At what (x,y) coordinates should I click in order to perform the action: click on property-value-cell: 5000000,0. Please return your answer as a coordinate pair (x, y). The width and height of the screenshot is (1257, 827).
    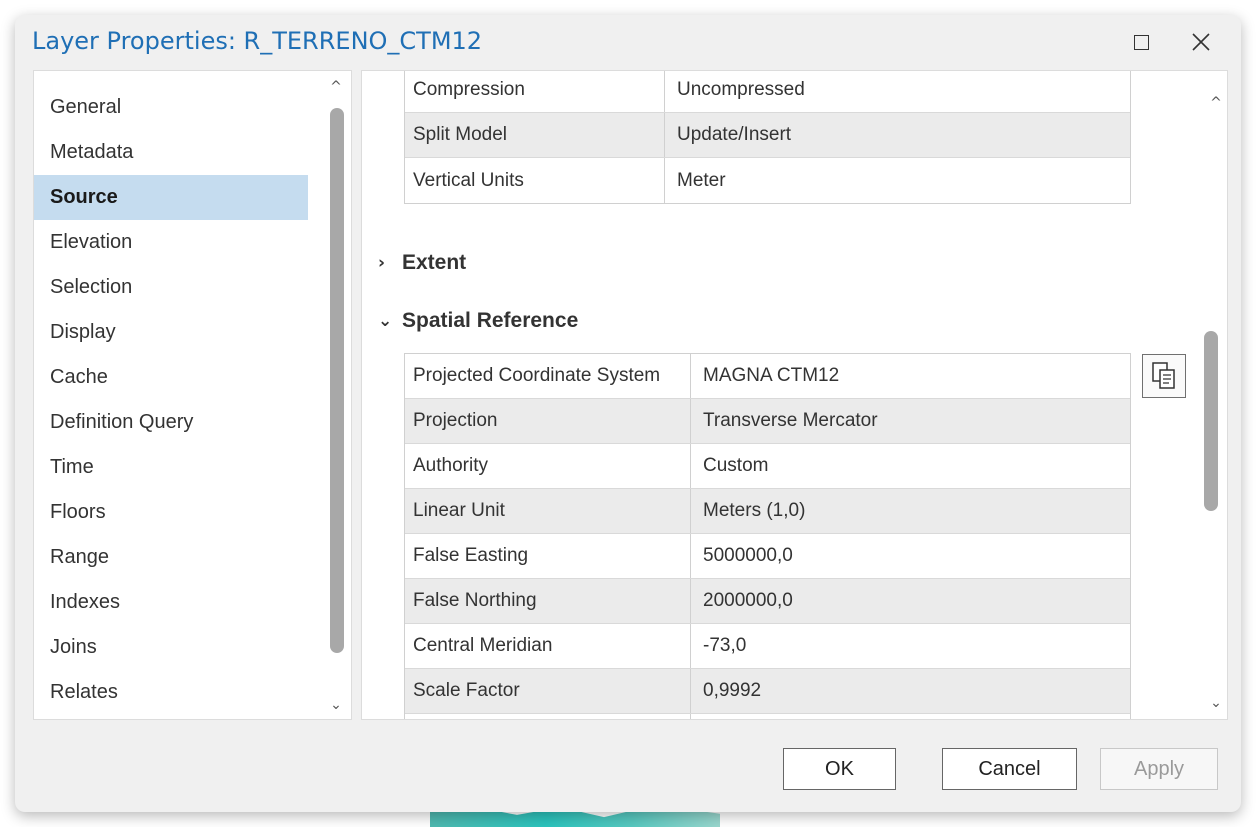
    Looking at the image, I should click on (748, 555).